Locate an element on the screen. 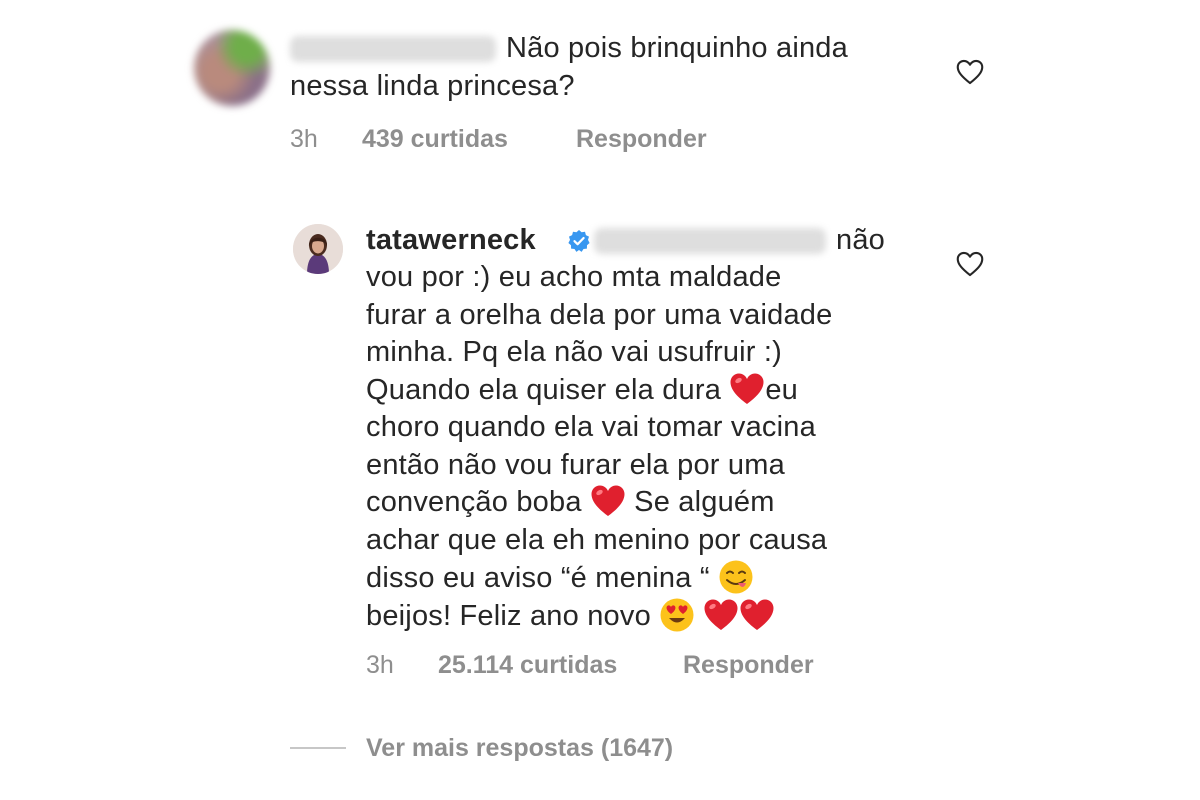 This screenshot has width=1200, height=800. comment-text: Se alguém is located at coordinates (700, 502).